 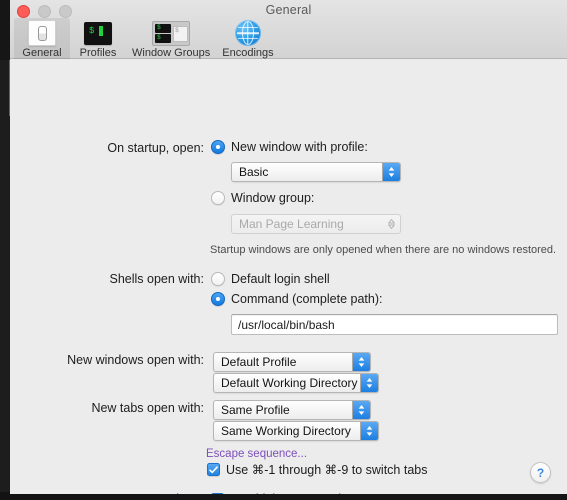 What do you see at coordinates (247, 33) in the screenshot?
I see `globe-icon` at bounding box center [247, 33].